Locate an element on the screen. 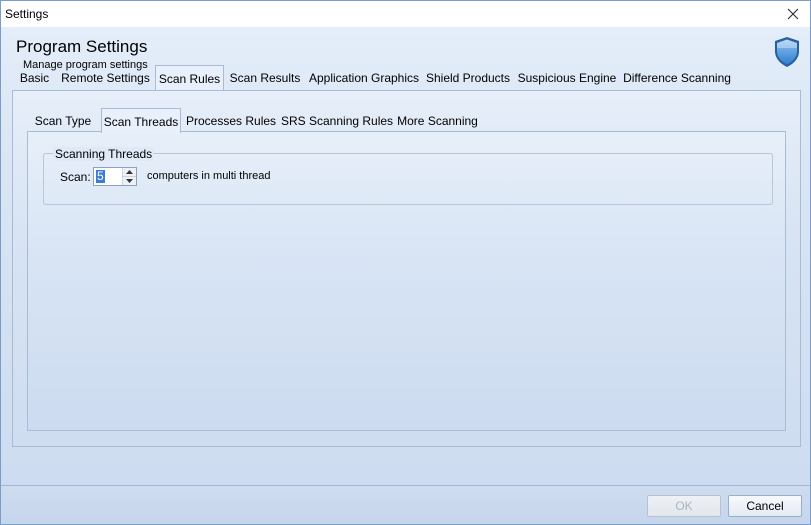 This screenshot has width=811, height=525. tab-shield-products: Shield Products is located at coordinates (468, 78).